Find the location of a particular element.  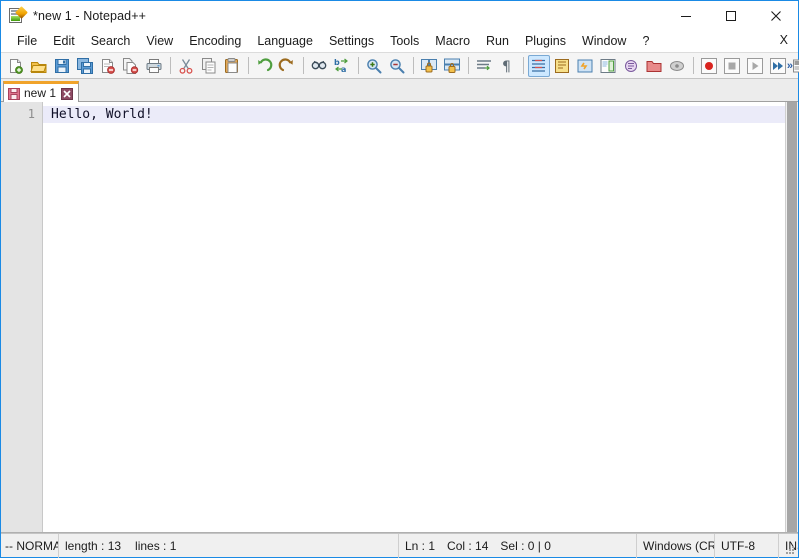

toolbar-overflow-button: » is located at coordinates (790, 66).